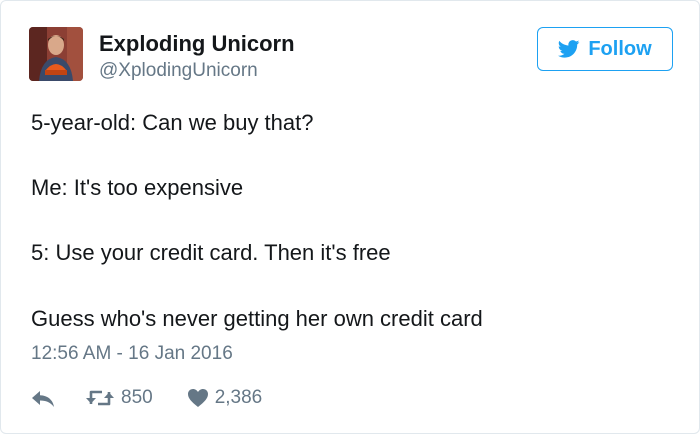 This screenshot has height=434, width=700. Describe the element at coordinates (569, 49) in the screenshot. I see `twitter-bird-icon` at that location.